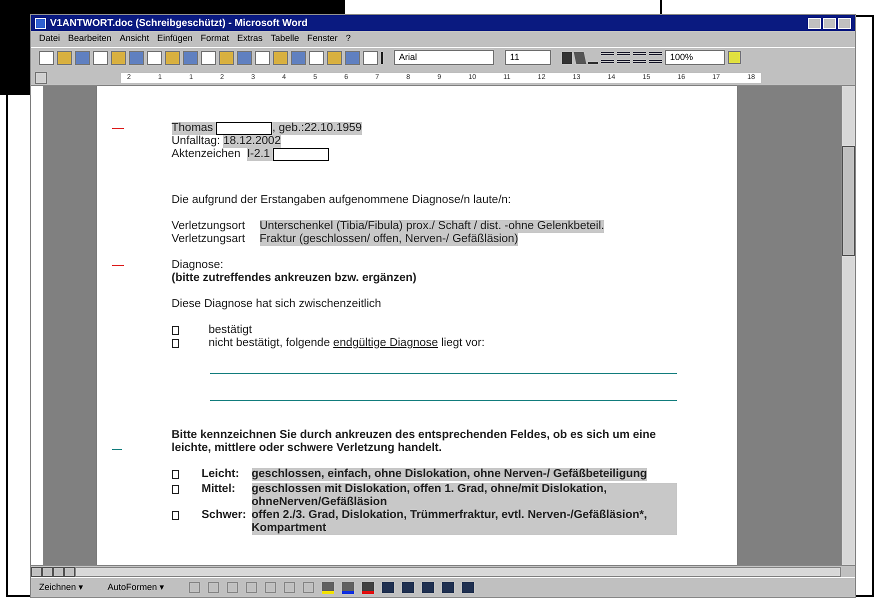  Describe the element at coordinates (260, 154) in the screenshot. I see `header-text: I-2.1` at that location.